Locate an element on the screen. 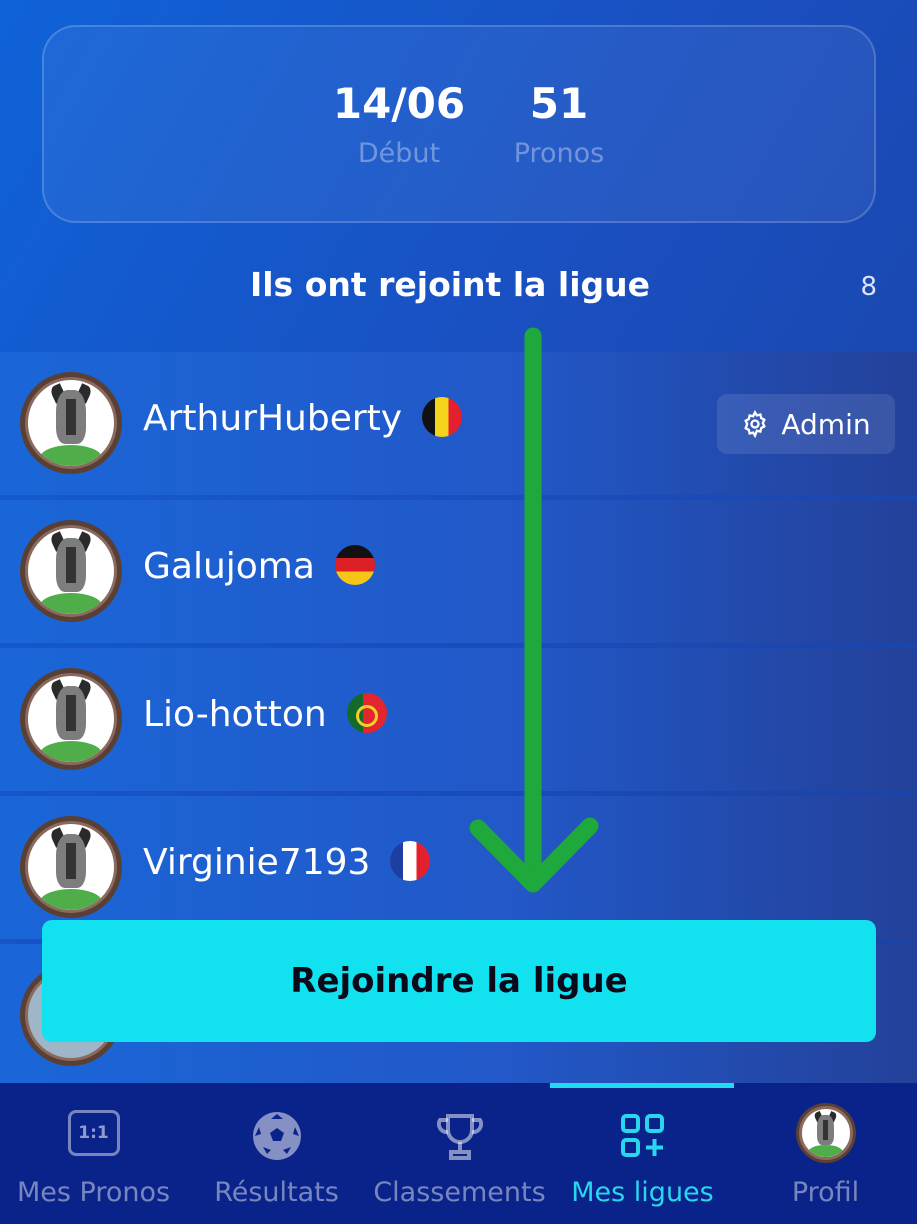 Image resolution: width=917 pixels, height=1224 pixels. member-name-text: Virginie7193 is located at coordinates (257, 862).